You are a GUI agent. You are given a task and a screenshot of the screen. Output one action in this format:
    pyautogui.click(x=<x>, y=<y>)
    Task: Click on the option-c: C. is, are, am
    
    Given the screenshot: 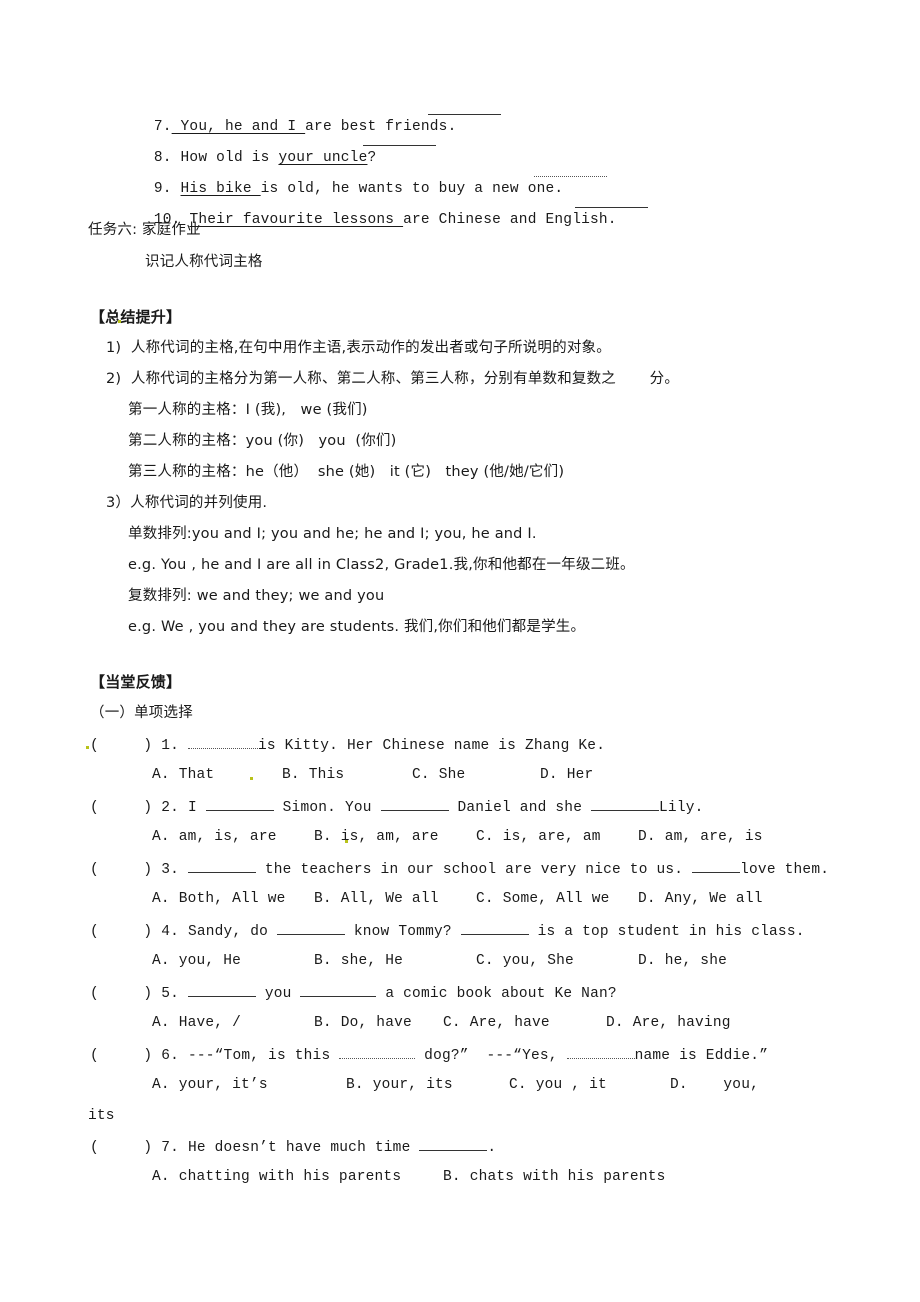 What is the action you would take?
    pyautogui.click(x=538, y=837)
    